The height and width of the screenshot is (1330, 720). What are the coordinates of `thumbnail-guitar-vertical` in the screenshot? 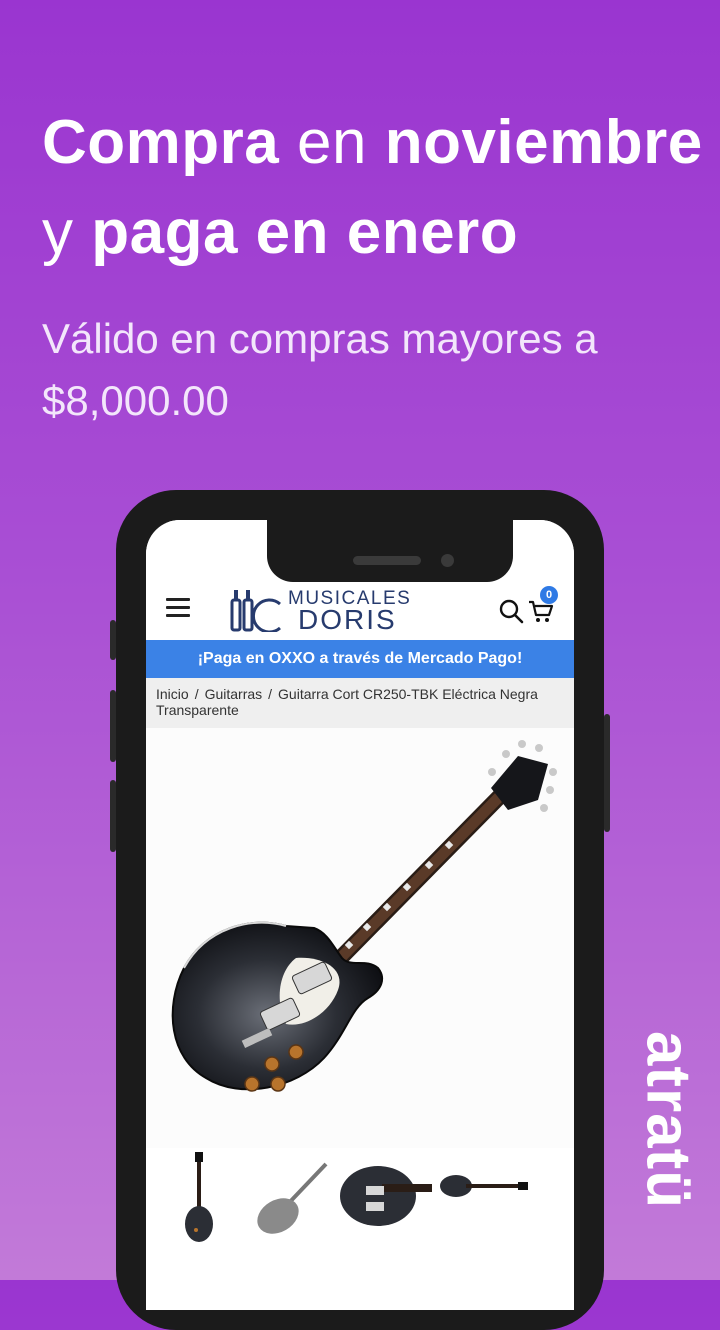 It's located at (199, 1197).